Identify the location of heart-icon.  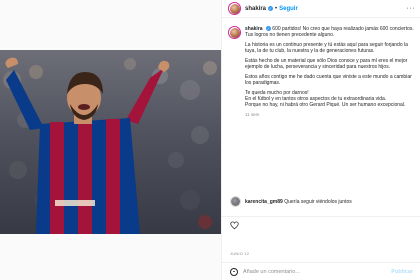
(234, 225).